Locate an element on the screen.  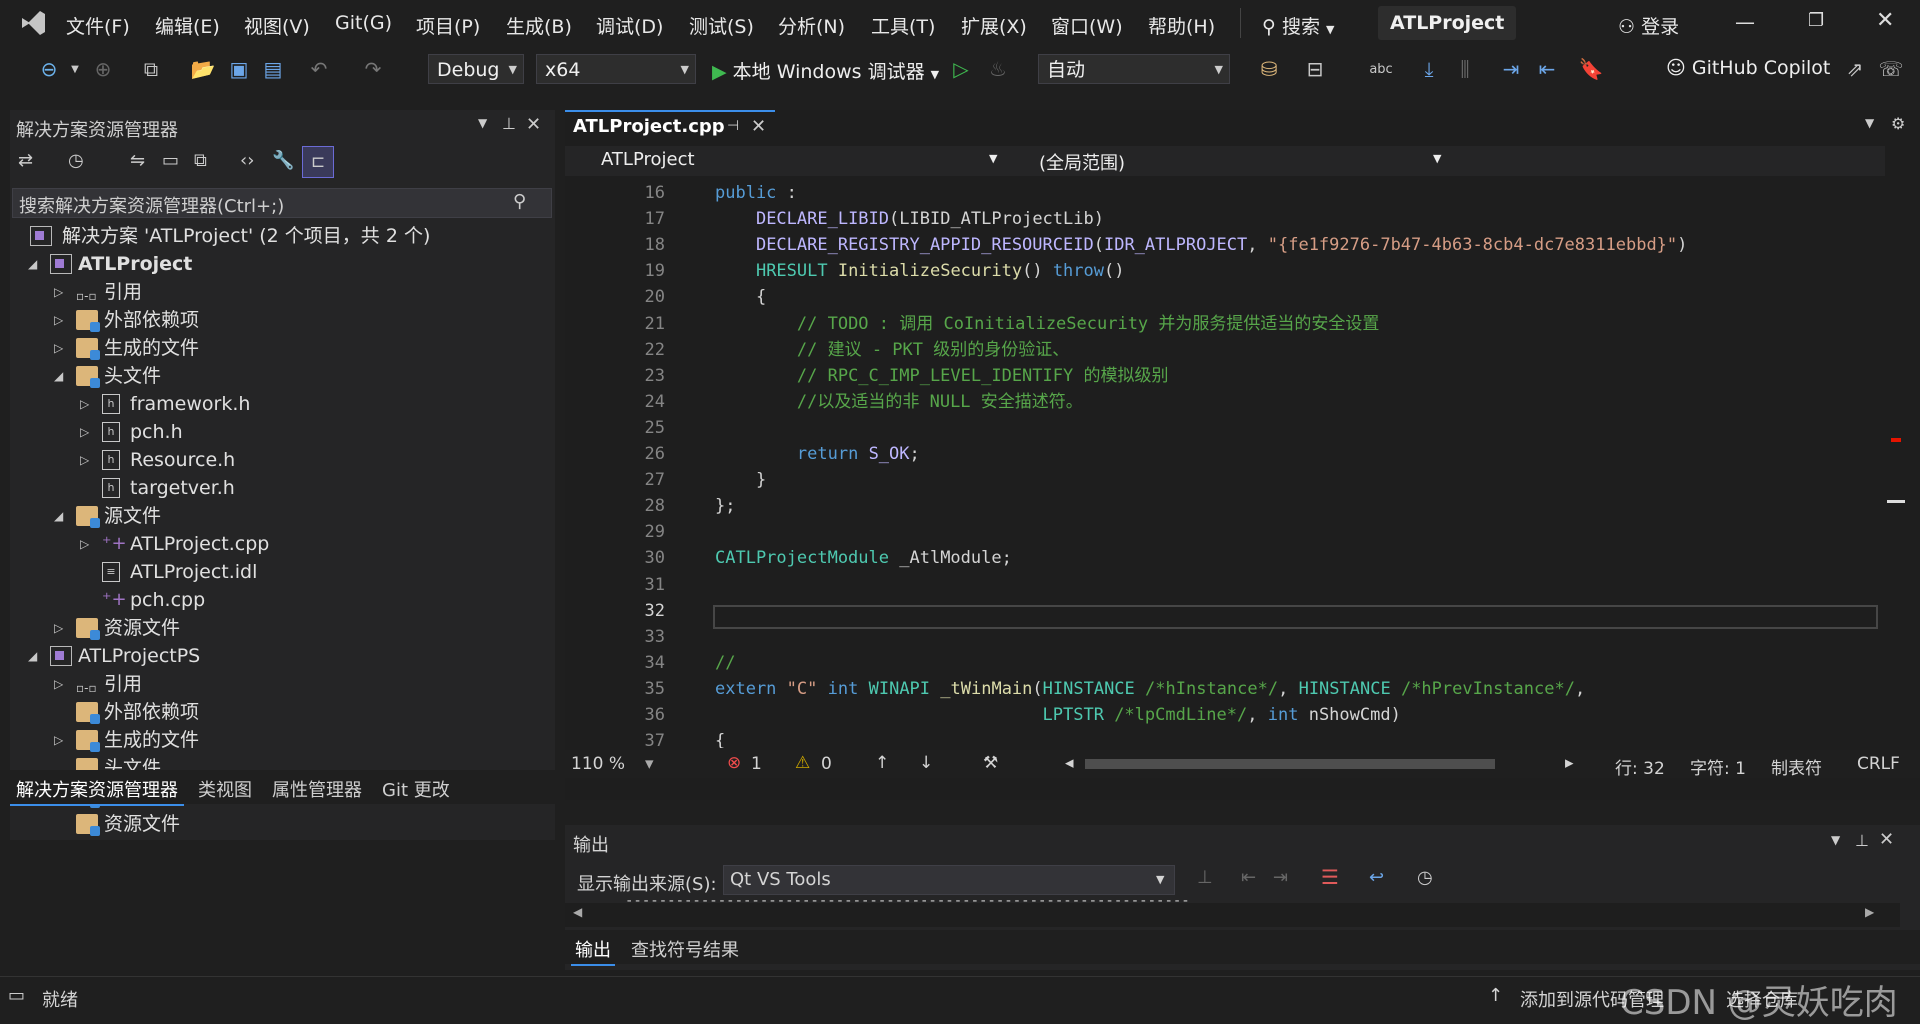
word-wrap-icon: ↩ is located at coordinates (1376, 877).